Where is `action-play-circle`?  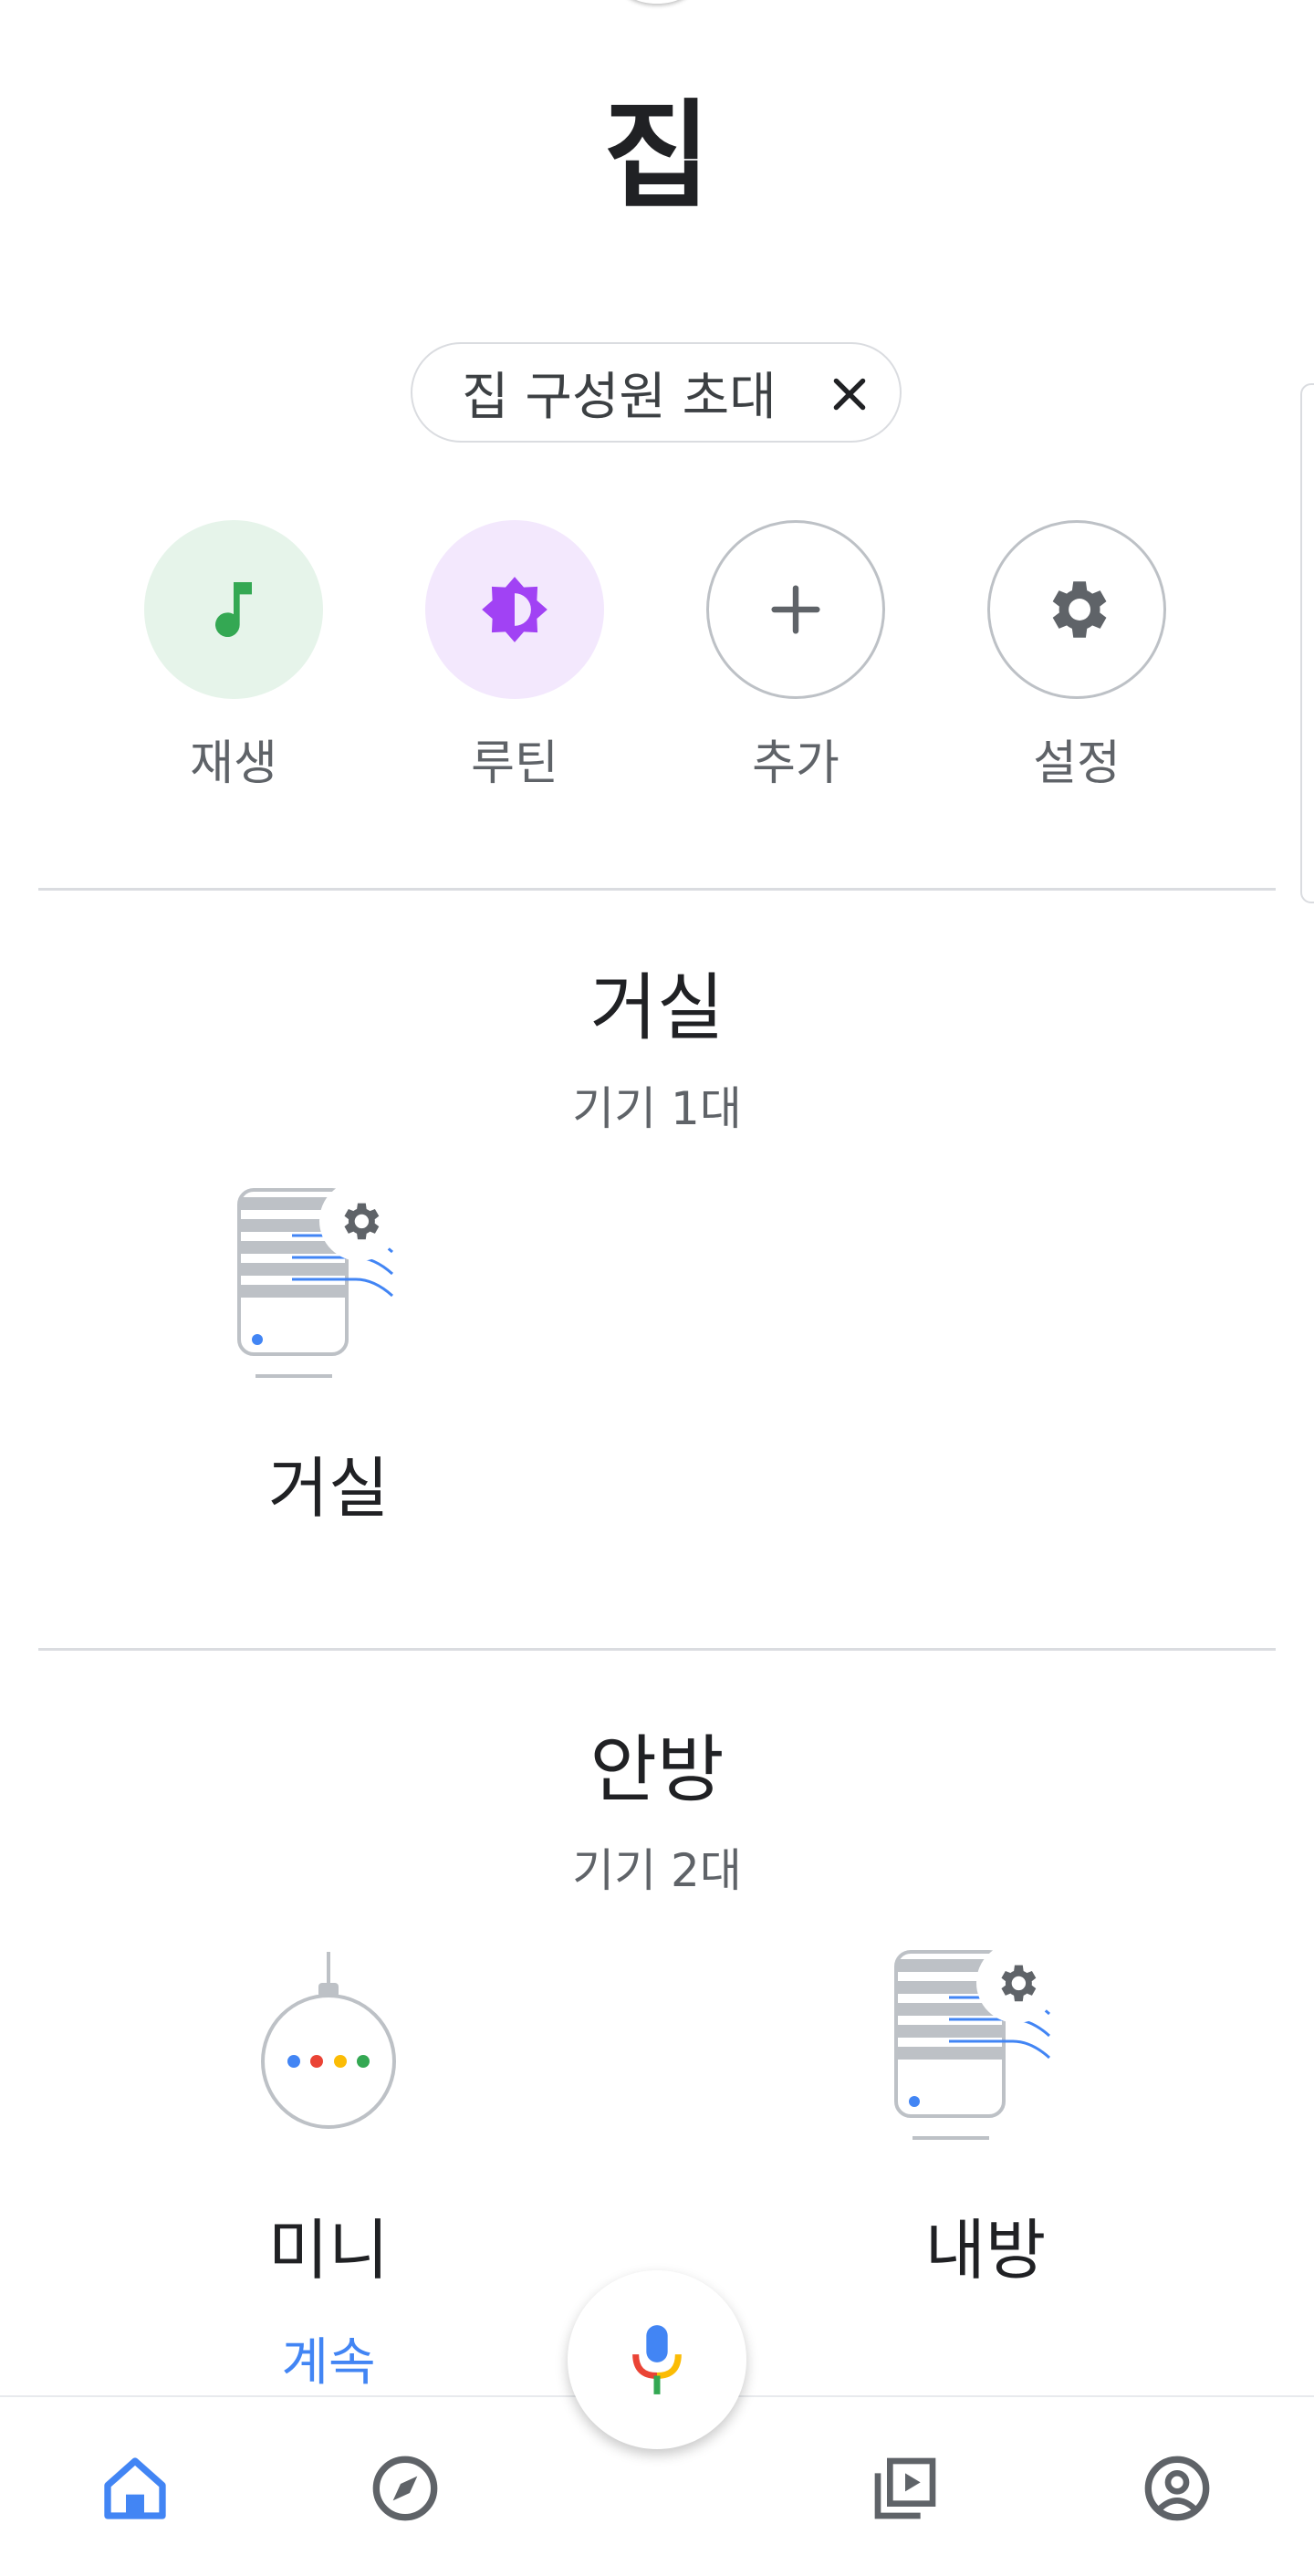 action-play-circle is located at coordinates (233, 609).